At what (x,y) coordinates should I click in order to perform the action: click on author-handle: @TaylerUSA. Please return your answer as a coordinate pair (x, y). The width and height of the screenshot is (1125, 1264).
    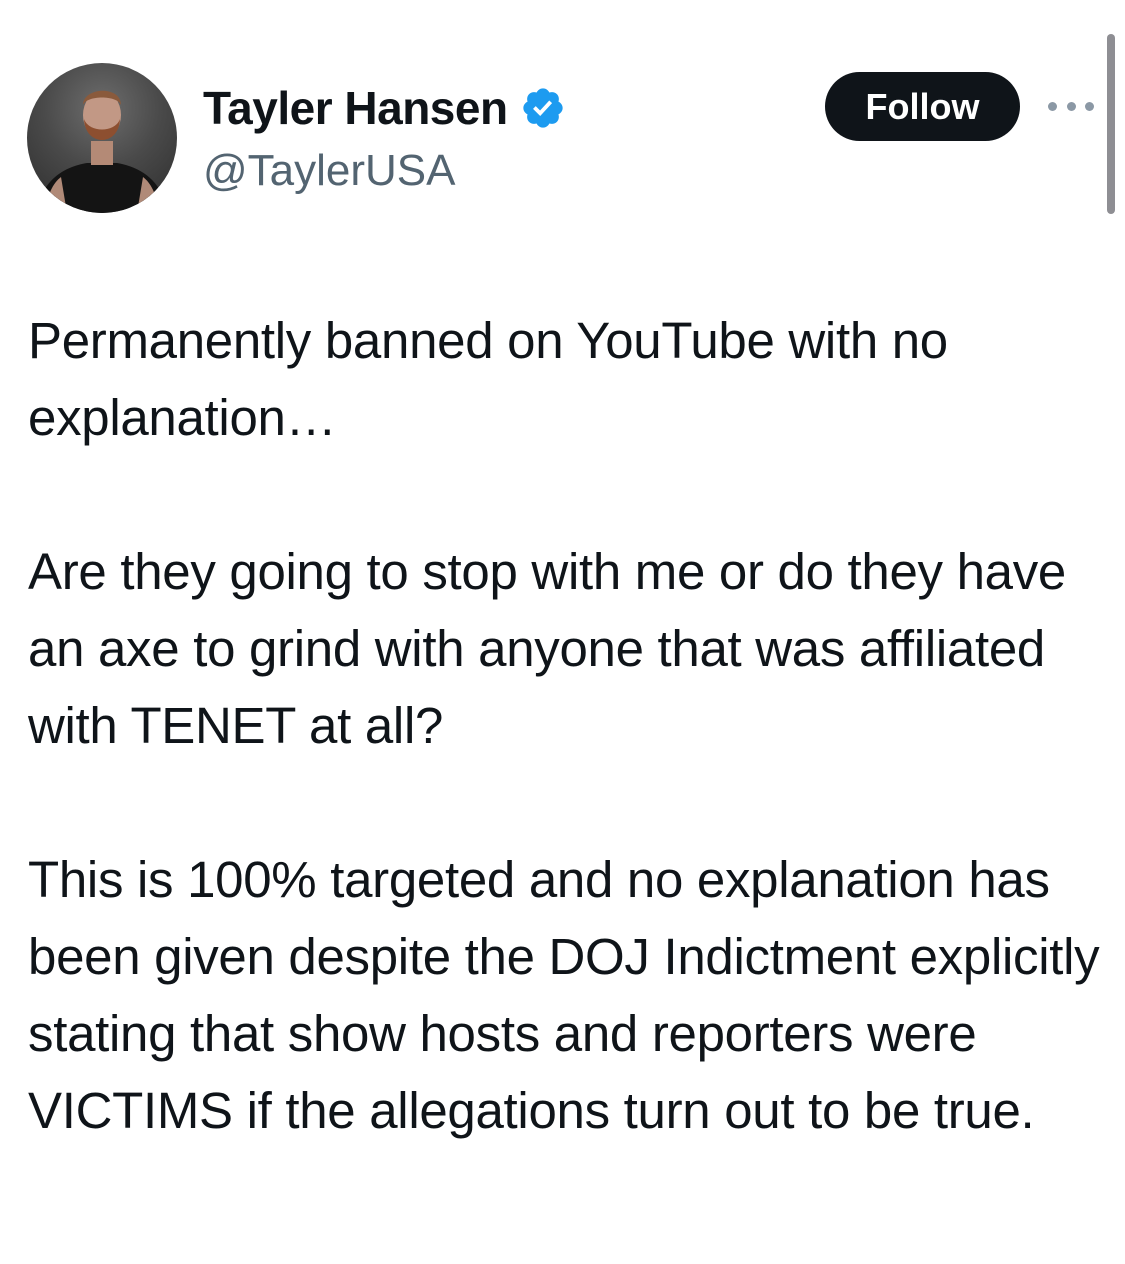
    Looking at the image, I should click on (329, 171).